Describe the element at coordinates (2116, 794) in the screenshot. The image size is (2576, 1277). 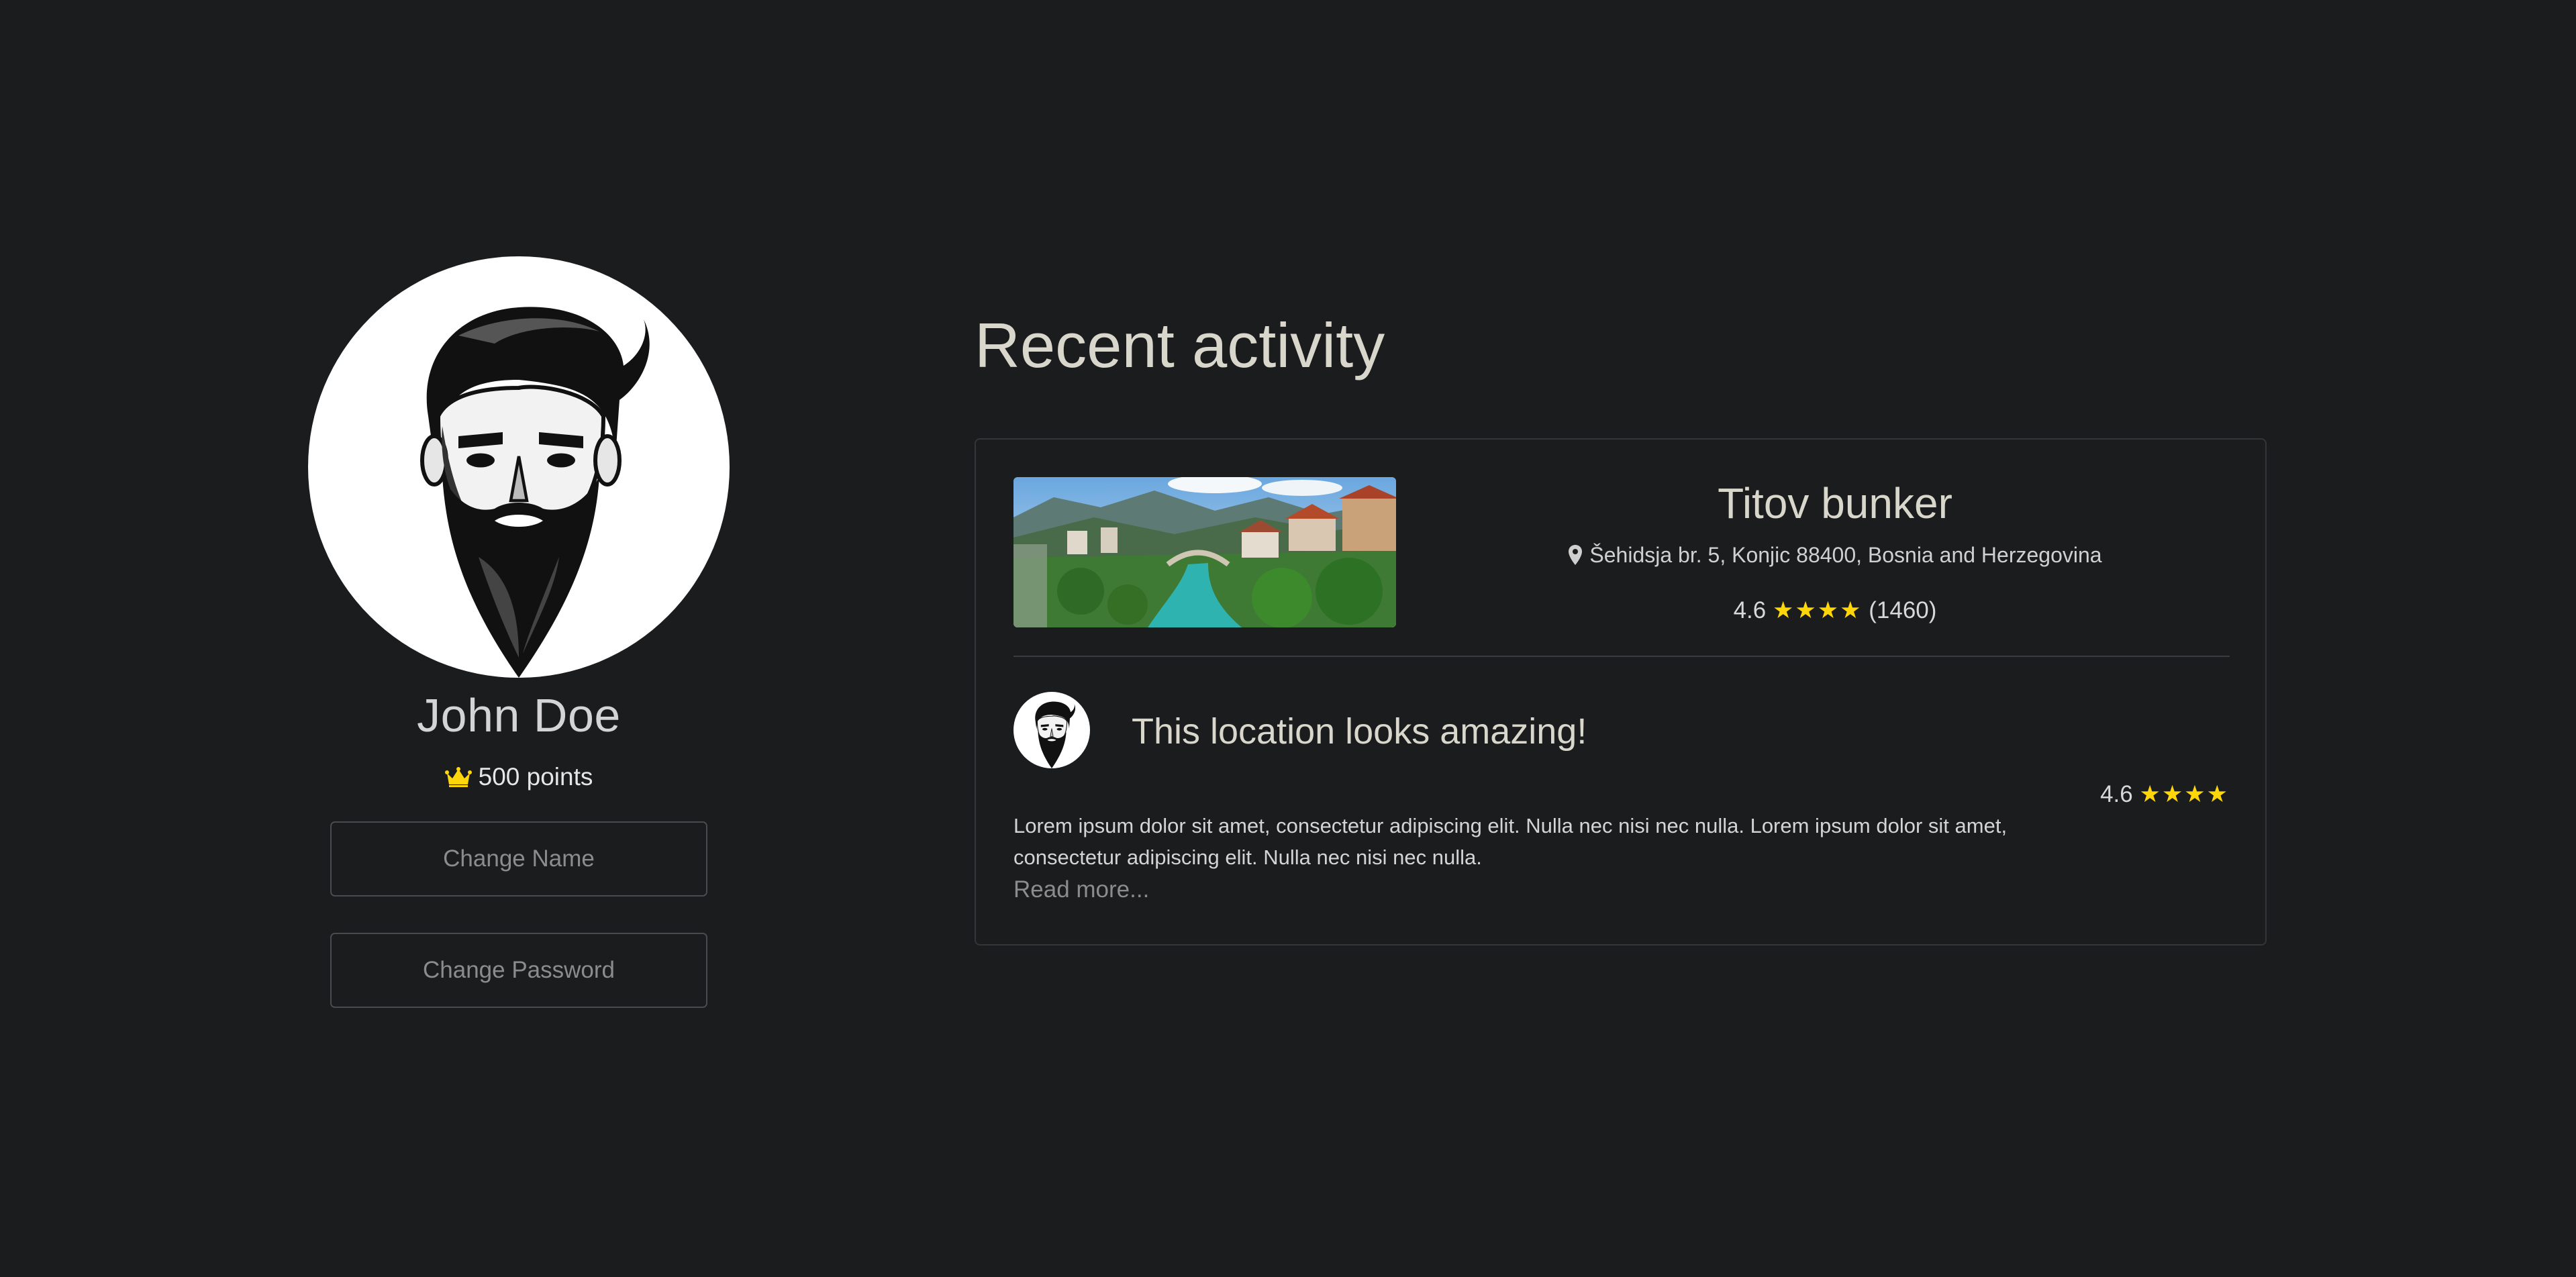
I see `review-rating-value: 4.6` at that location.